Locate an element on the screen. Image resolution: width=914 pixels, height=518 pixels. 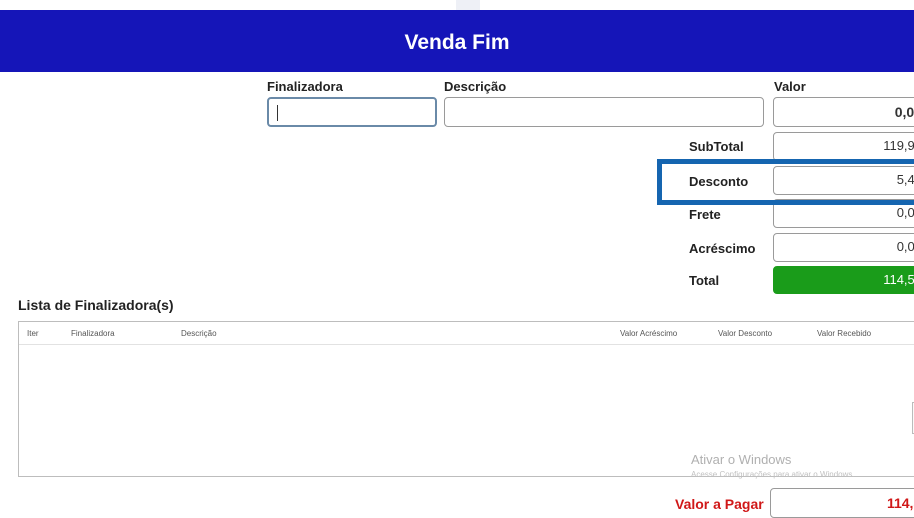
acrescimo-field: 0,00 is located at coordinates (843, 247).